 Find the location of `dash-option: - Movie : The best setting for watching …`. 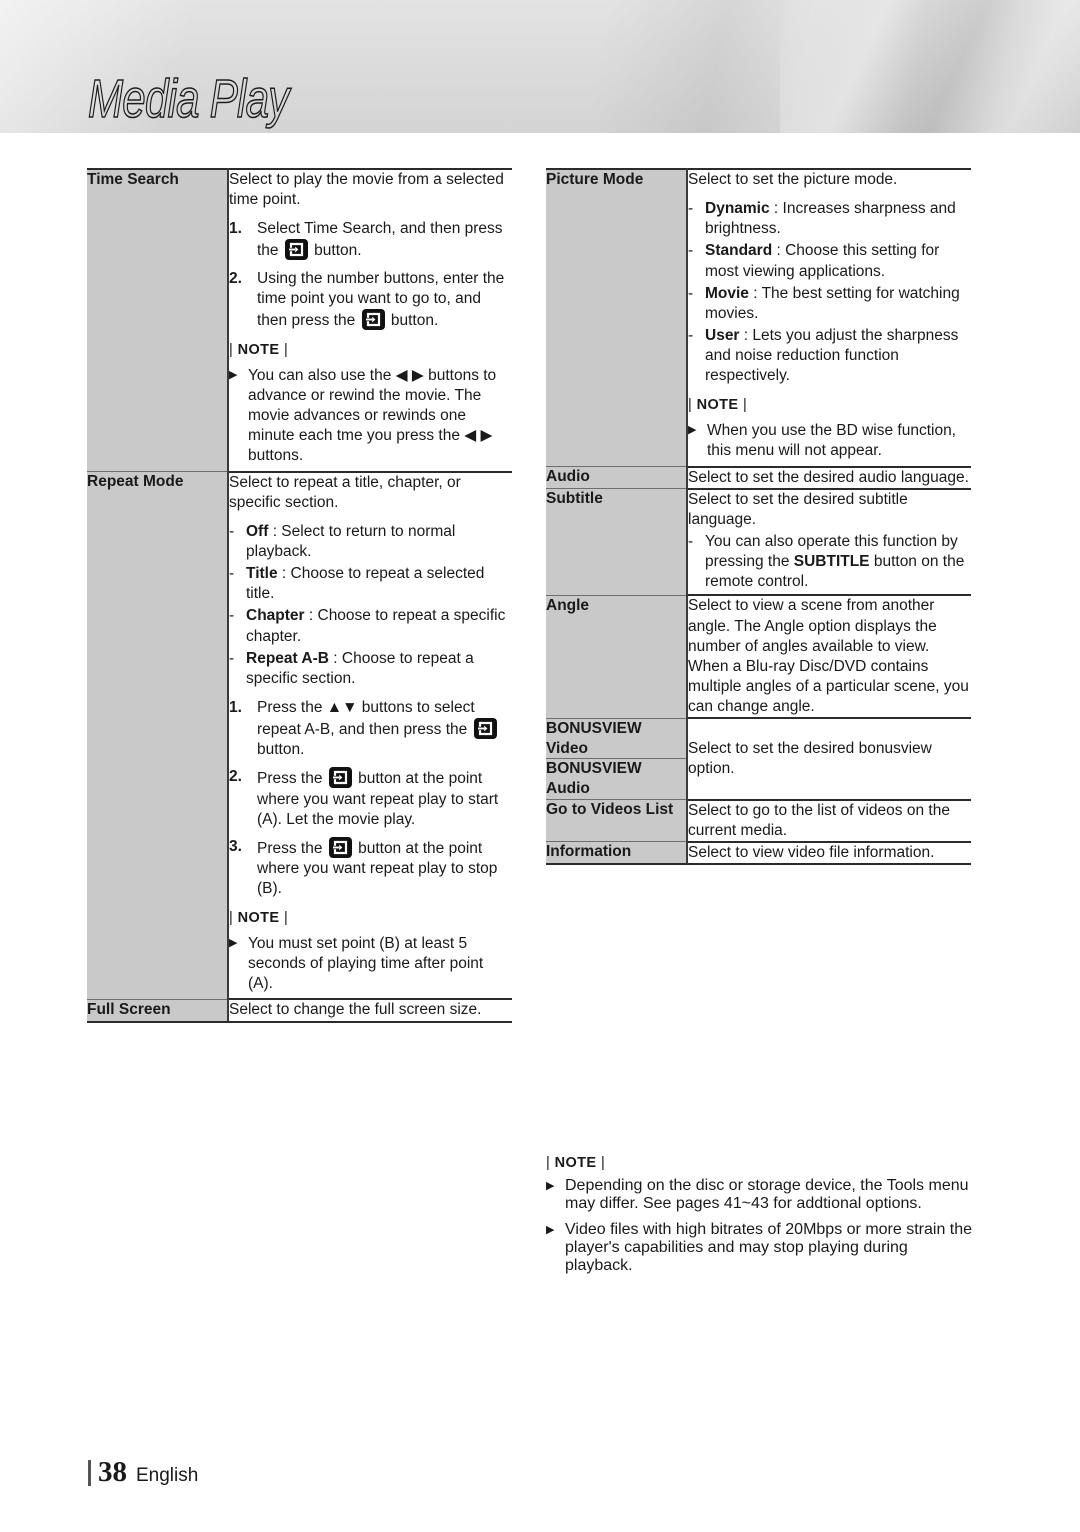

dash-option: - Movie : The best setting for watching … is located at coordinates (829, 304).